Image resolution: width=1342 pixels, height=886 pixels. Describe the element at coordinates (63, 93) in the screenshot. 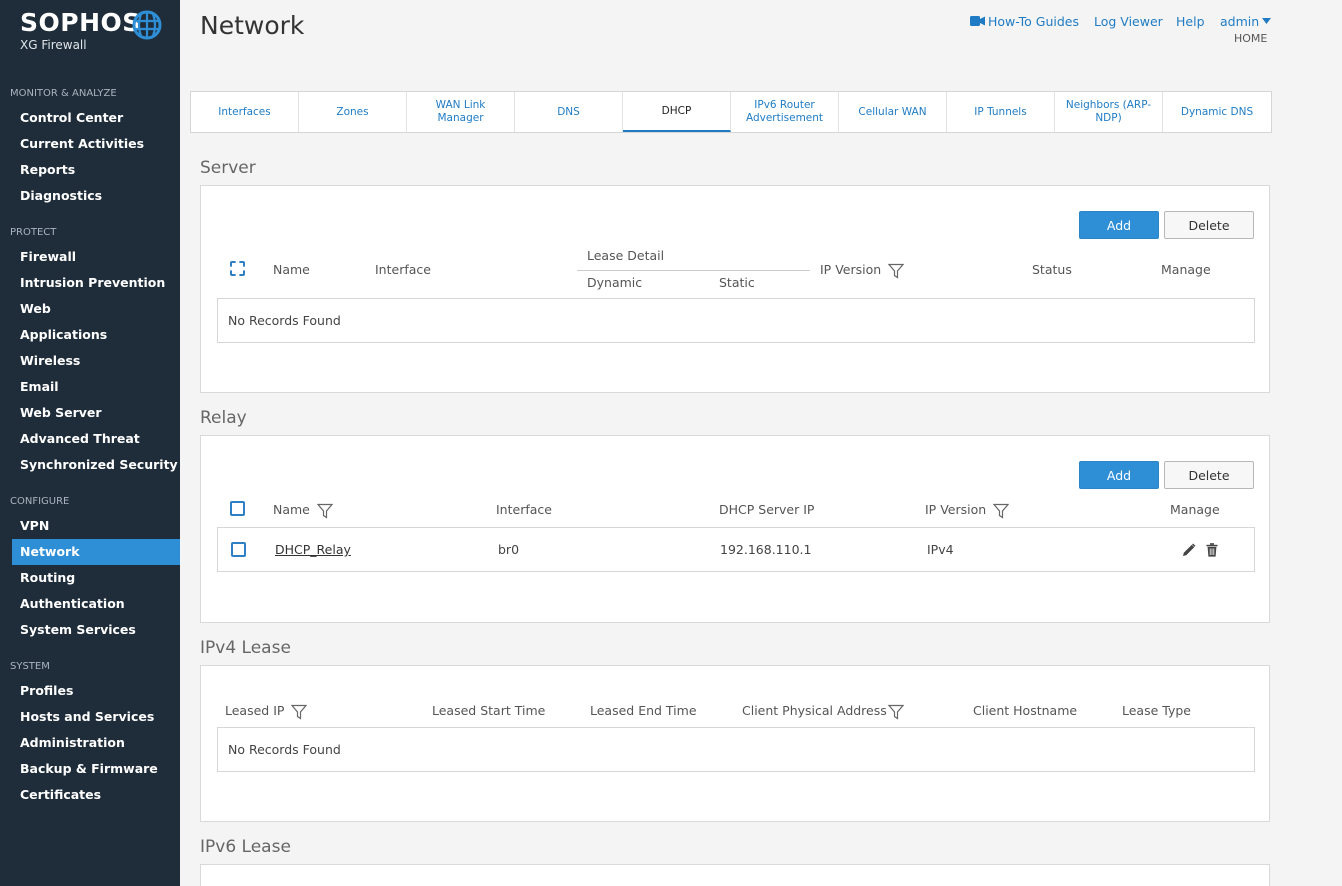

I see `nav-section-monitor: MONITOR & ANALYZE` at that location.